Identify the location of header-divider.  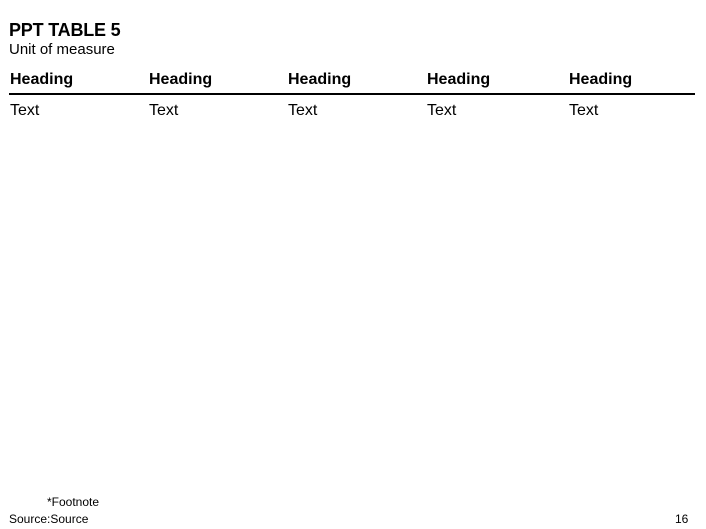
(352, 94).